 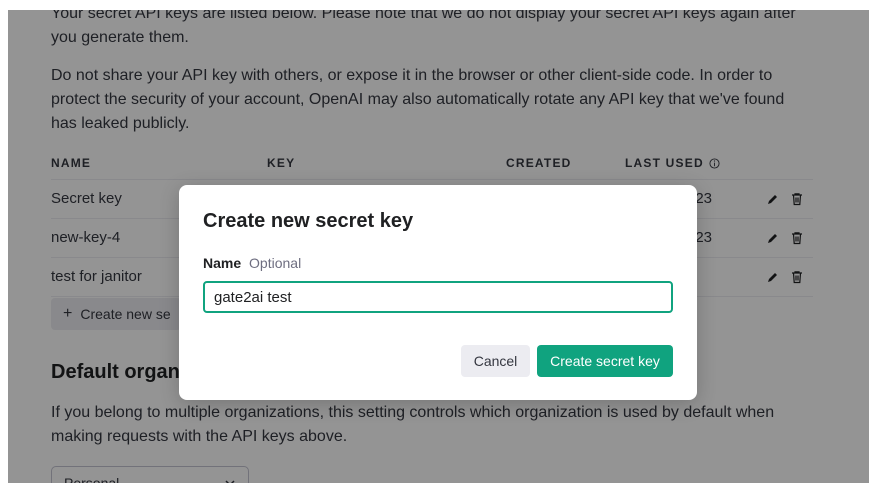 I want to click on name-label: Name, so click(x=222, y=263).